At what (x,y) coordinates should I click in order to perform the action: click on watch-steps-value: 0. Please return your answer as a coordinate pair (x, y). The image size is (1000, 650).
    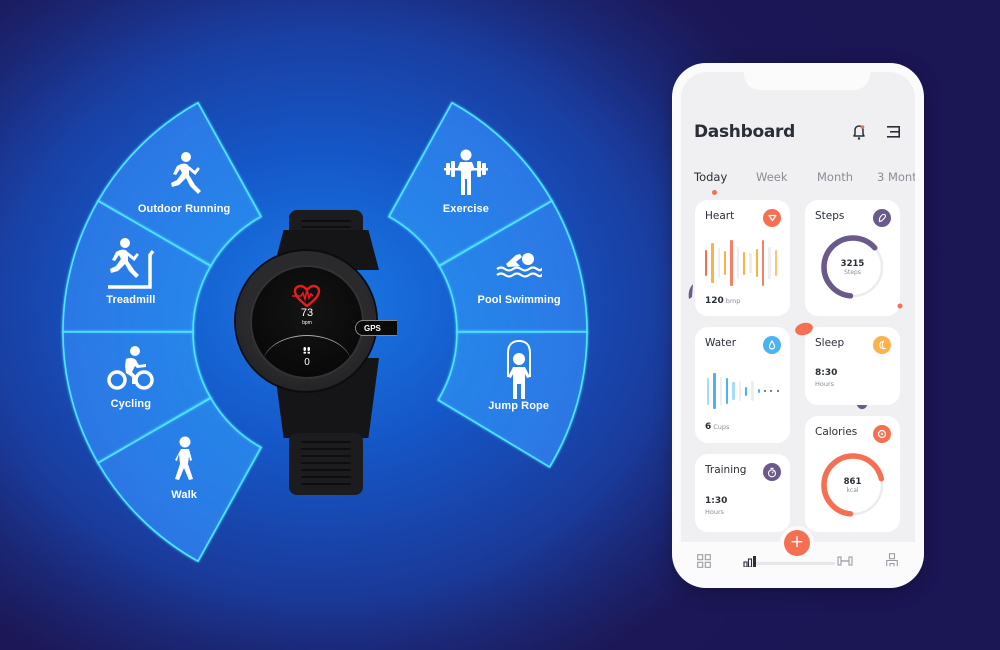
    Looking at the image, I should click on (307, 362).